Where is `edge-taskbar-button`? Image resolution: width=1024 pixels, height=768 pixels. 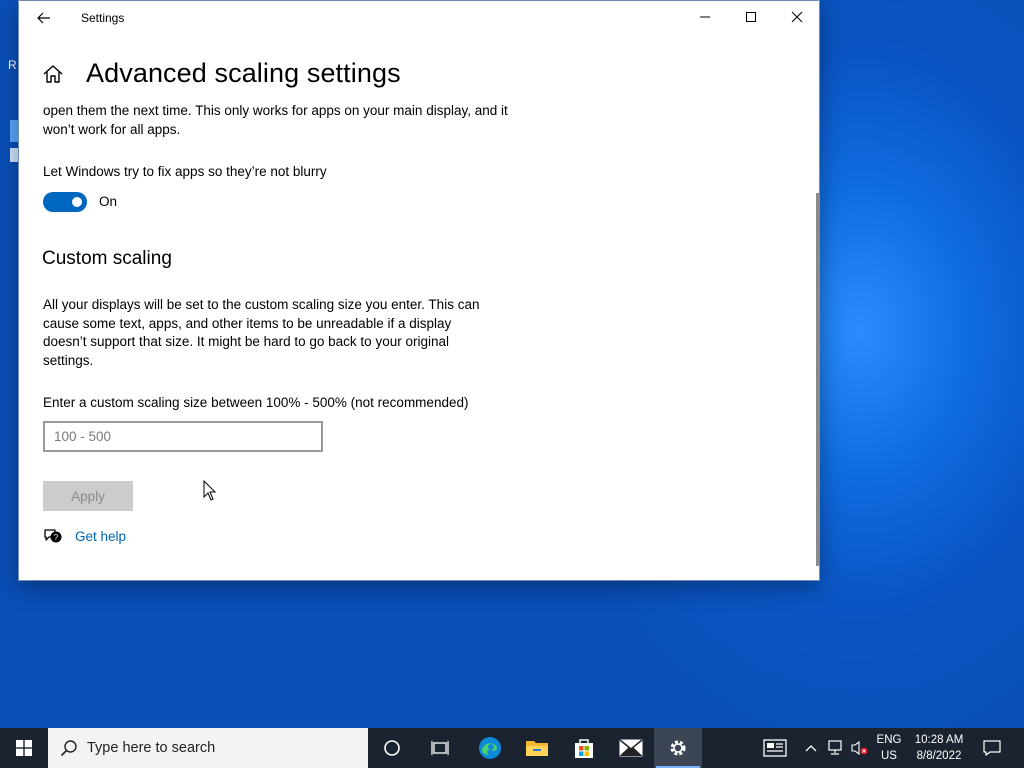
edge-taskbar-button is located at coordinates (490, 748).